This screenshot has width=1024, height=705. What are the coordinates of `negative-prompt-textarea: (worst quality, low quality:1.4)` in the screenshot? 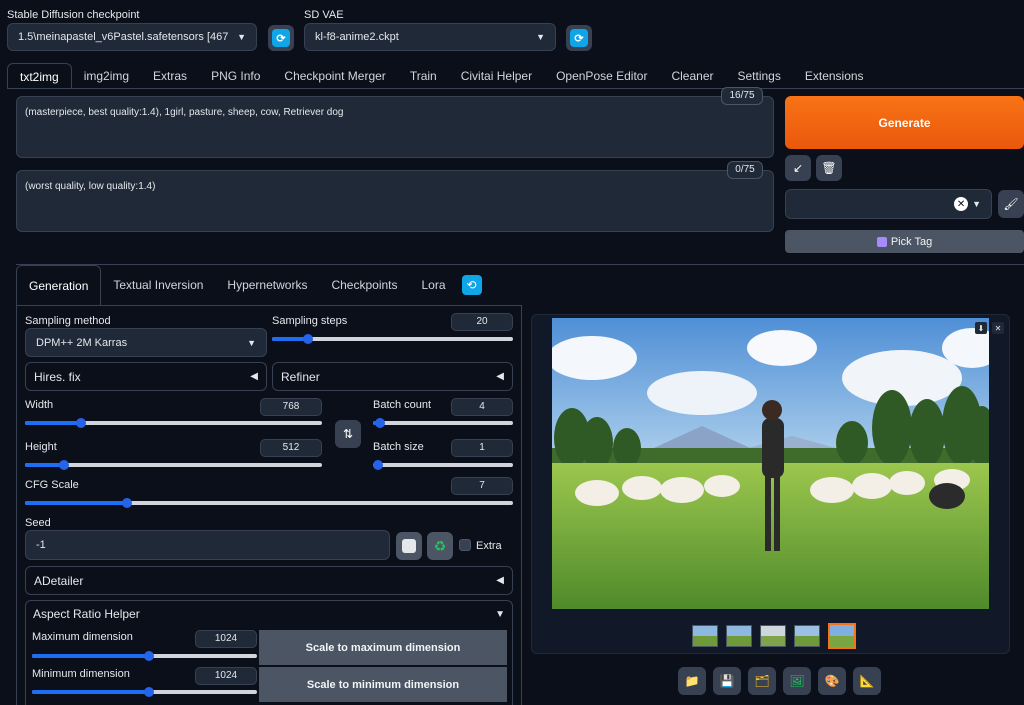 It's located at (395, 201).